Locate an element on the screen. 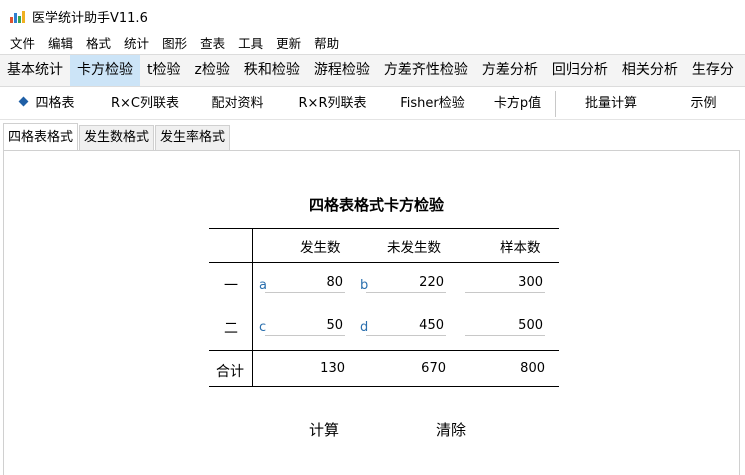  cell-a-input is located at coordinates (305, 283).